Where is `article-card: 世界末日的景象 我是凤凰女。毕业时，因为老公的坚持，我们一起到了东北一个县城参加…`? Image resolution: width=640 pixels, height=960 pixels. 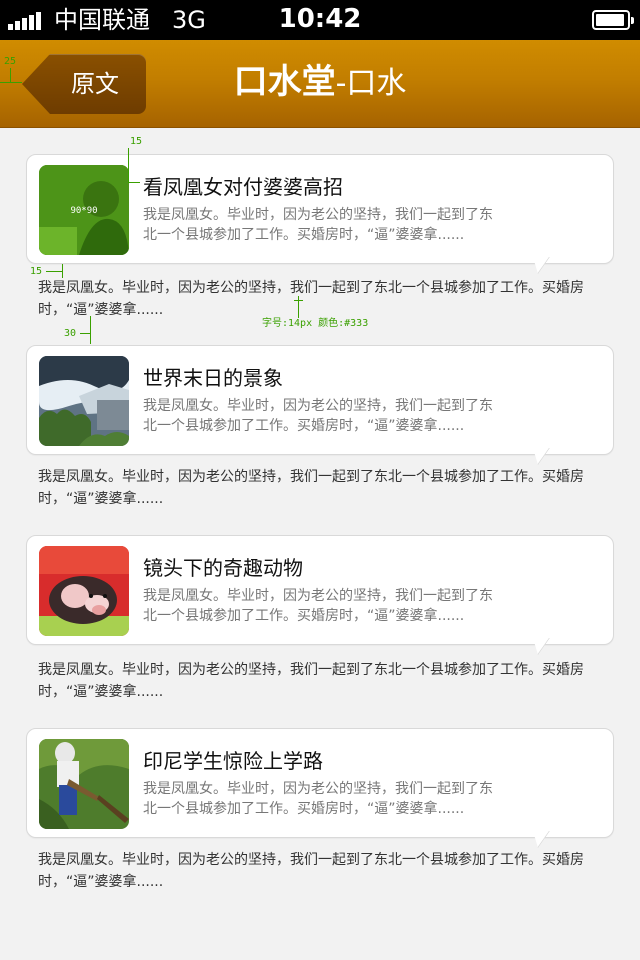 article-card: 世界末日的景象 我是凤凰女。毕业时，因为老公的坚持，我们一起到了东北一个县城参加… is located at coordinates (320, 400).